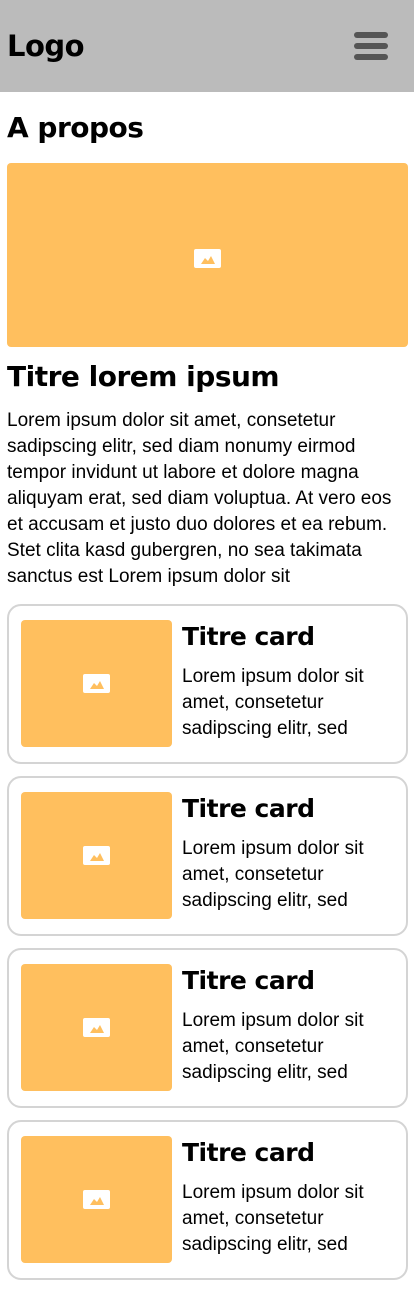 This screenshot has height=1307, width=414. Describe the element at coordinates (143, 376) in the screenshot. I see `section-title: Titre lorem ipsum` at that location.